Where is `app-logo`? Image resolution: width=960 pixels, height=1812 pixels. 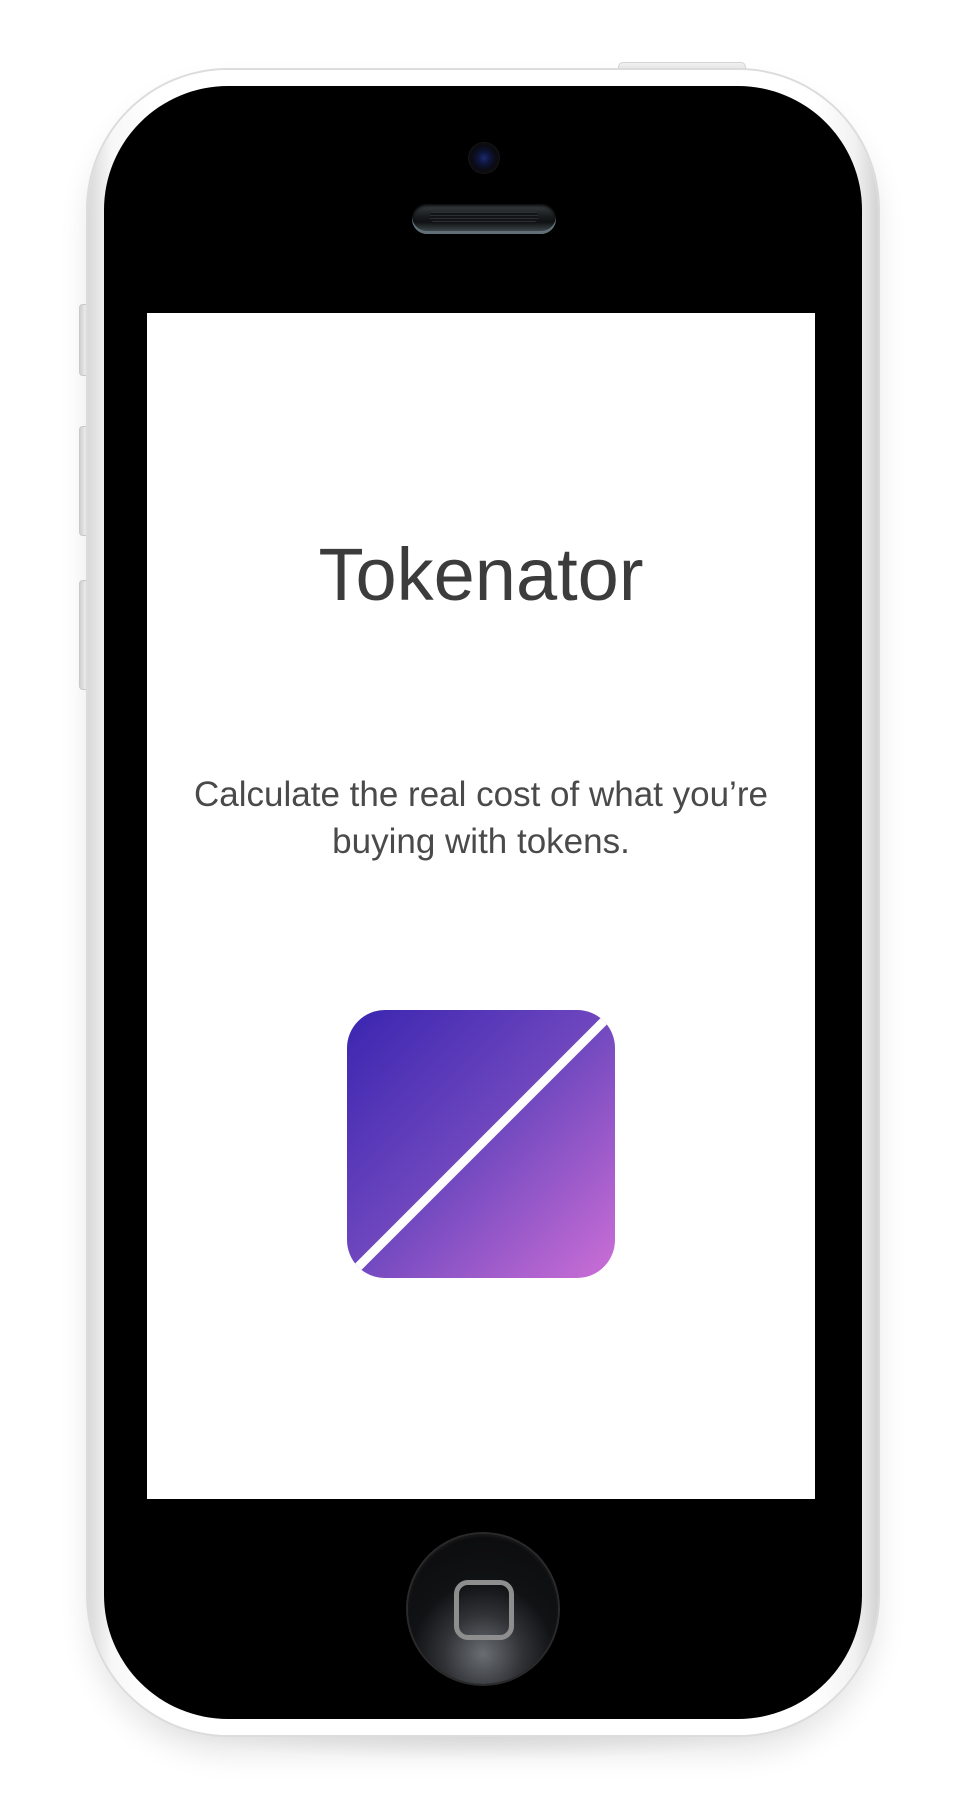 app-logo is located at coordinates (481, 1144).